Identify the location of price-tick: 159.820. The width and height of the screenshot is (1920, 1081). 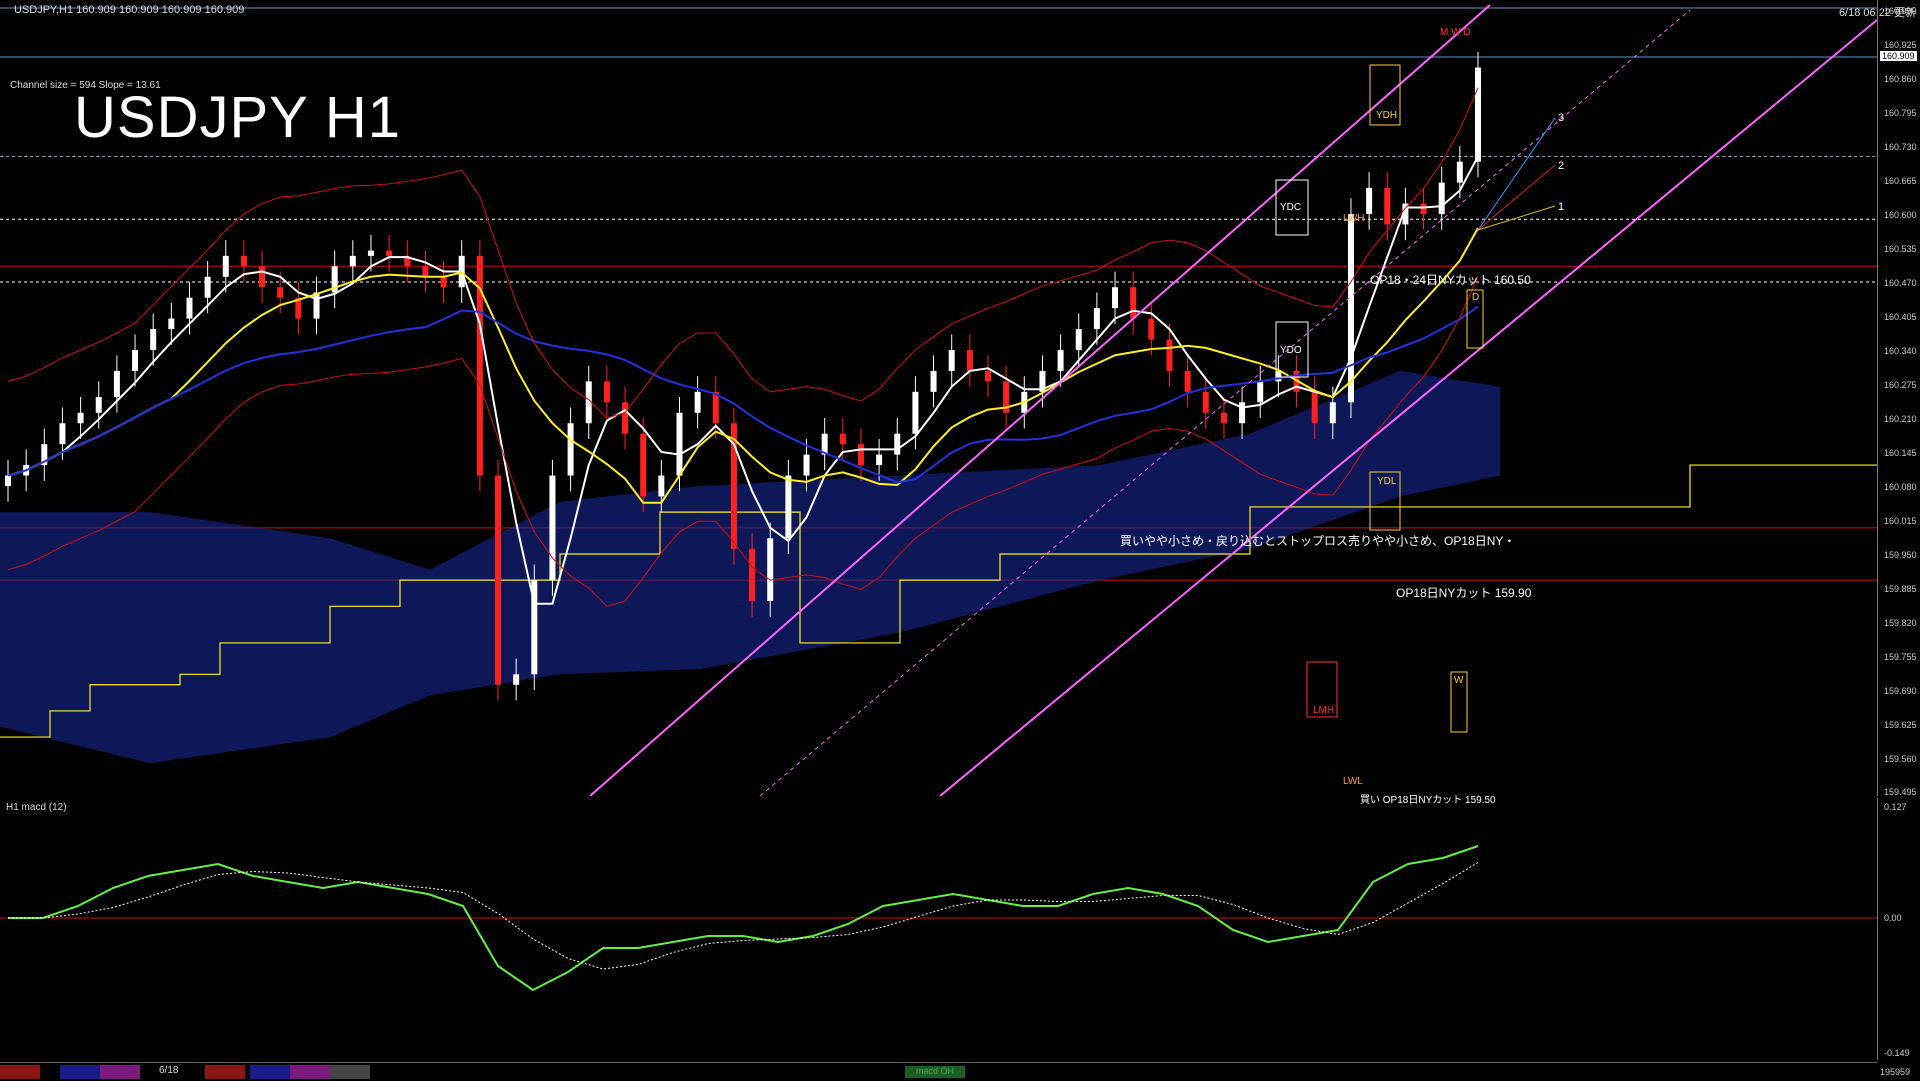
(1900, 623).